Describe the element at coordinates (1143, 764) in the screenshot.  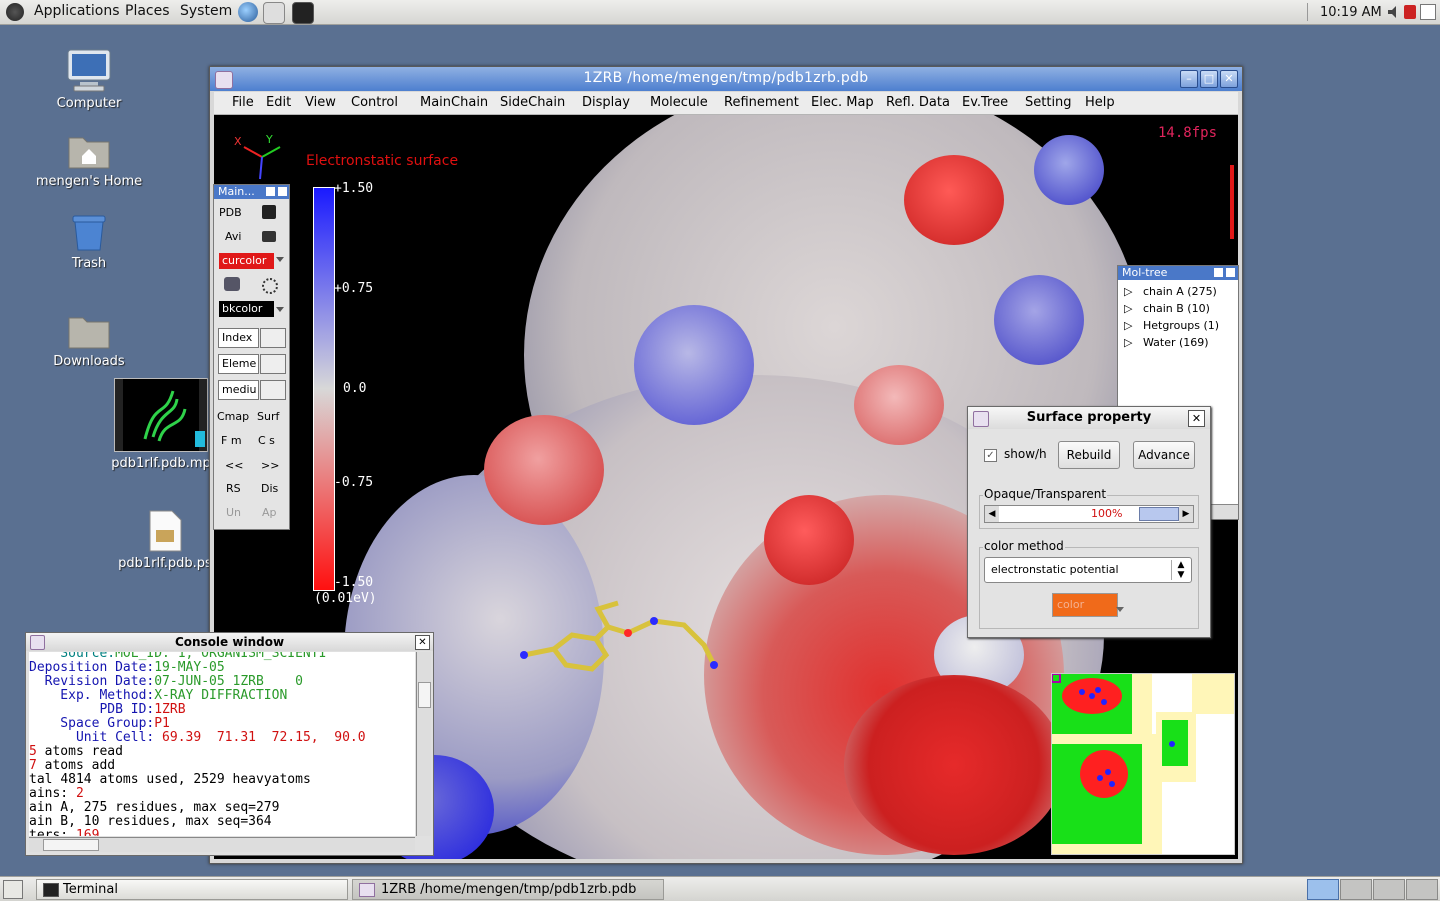
I see `ramachandran-minimap` at that location.